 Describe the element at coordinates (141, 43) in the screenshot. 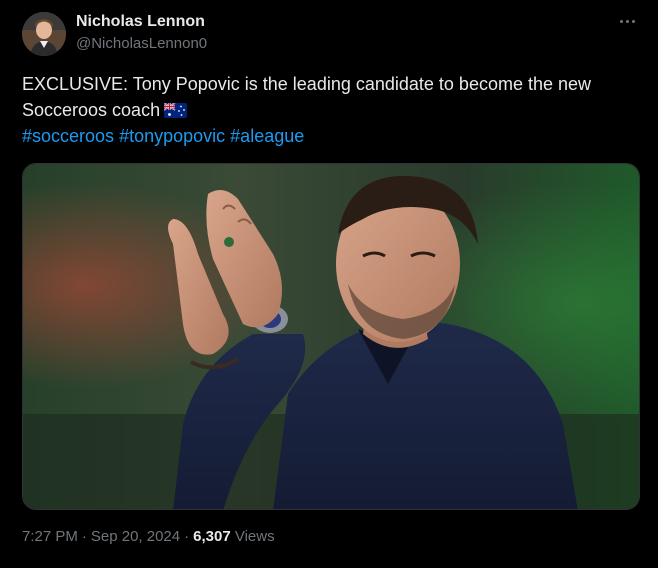

I see `author-handle: @NicholasLennon0` at that location.